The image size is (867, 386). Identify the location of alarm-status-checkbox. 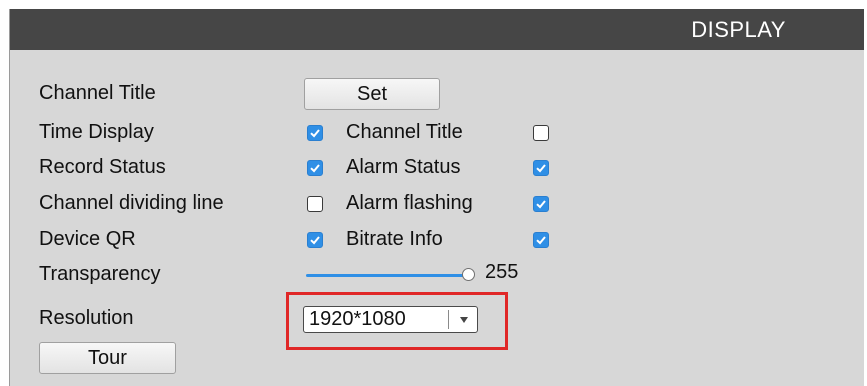
(541, 168).